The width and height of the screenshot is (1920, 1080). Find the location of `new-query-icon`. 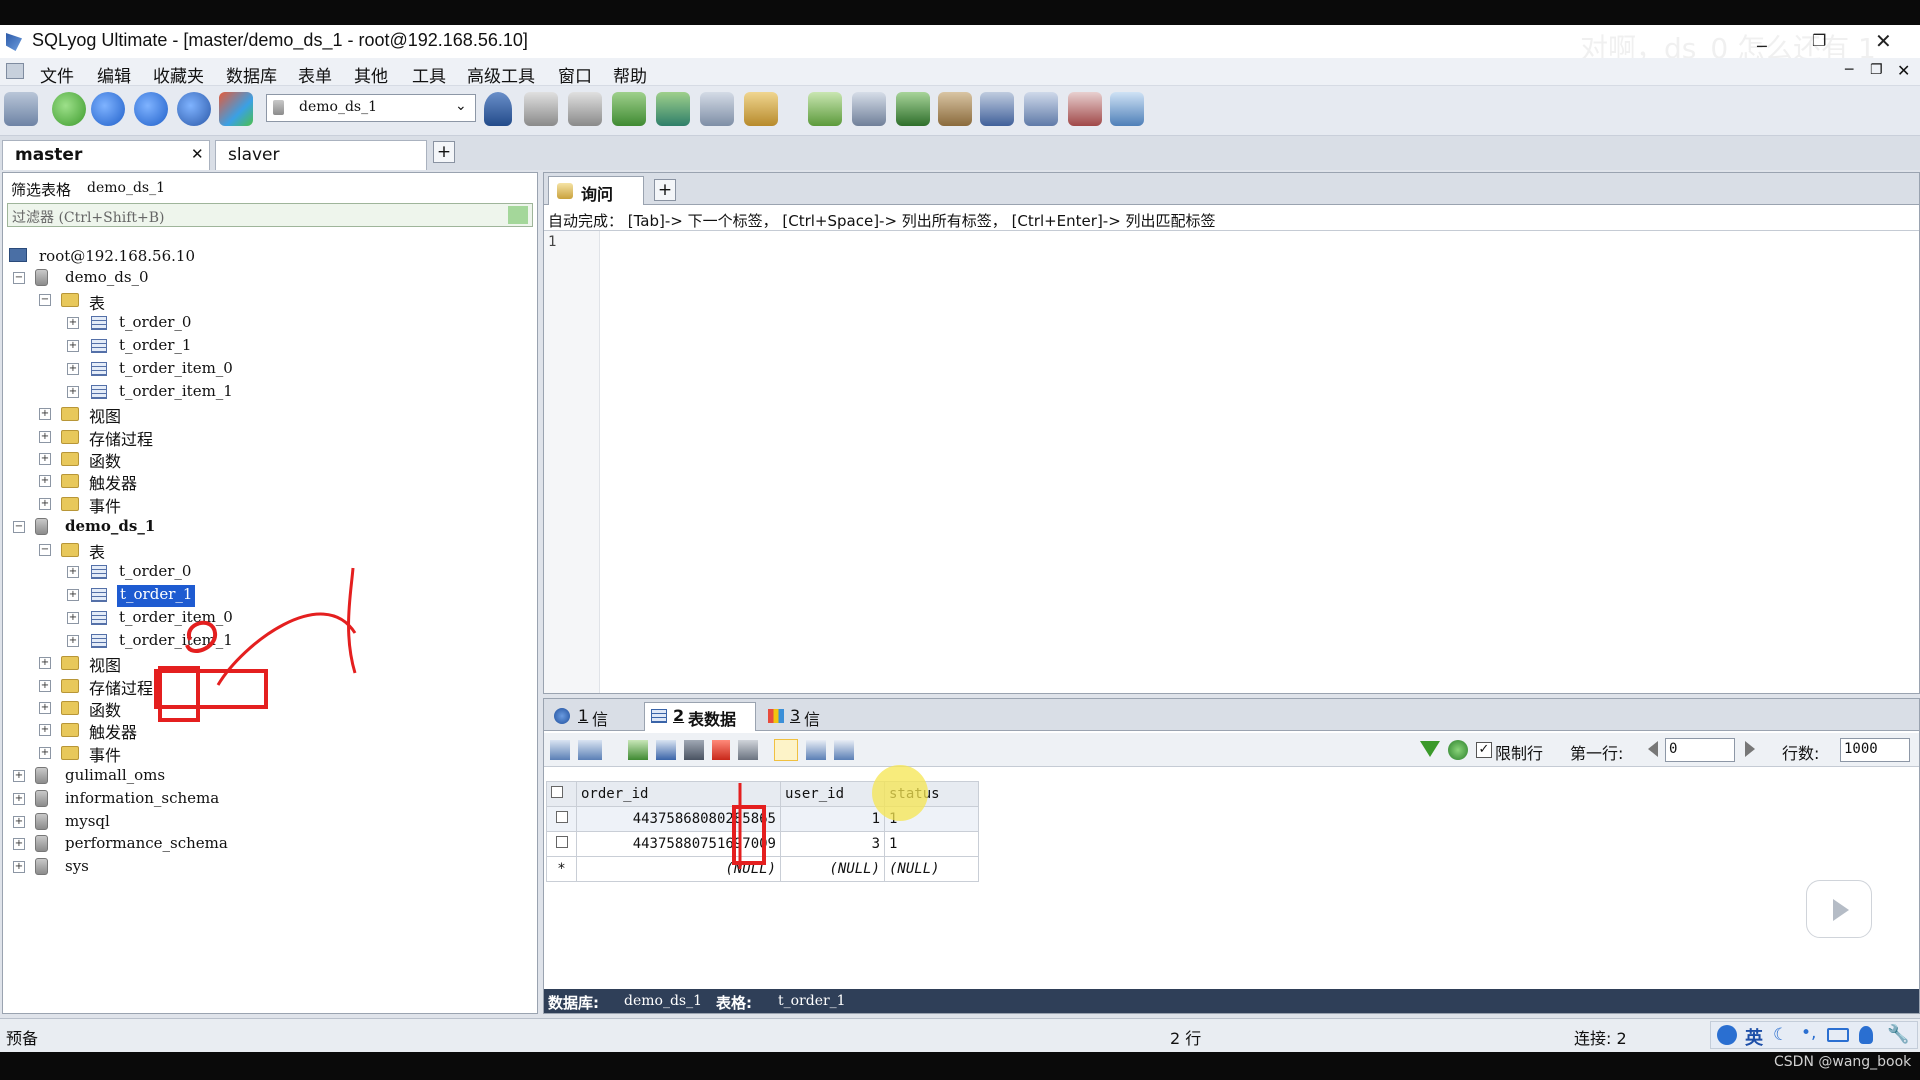

new-query-icon is located at coordinates (69, 109).